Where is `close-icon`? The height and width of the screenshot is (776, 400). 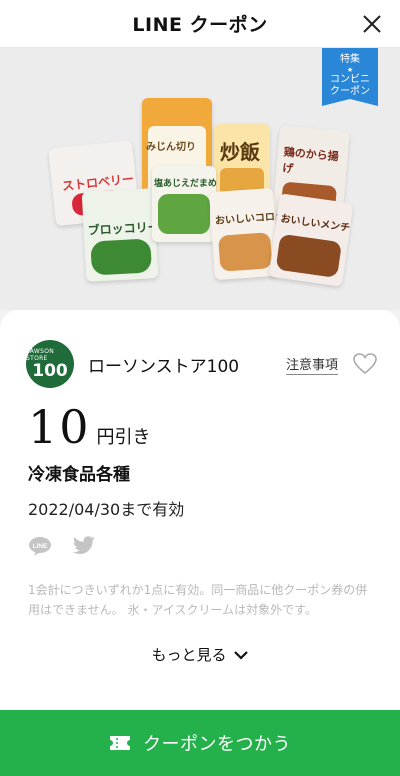
close-icon is located at coordinates (372, 24).